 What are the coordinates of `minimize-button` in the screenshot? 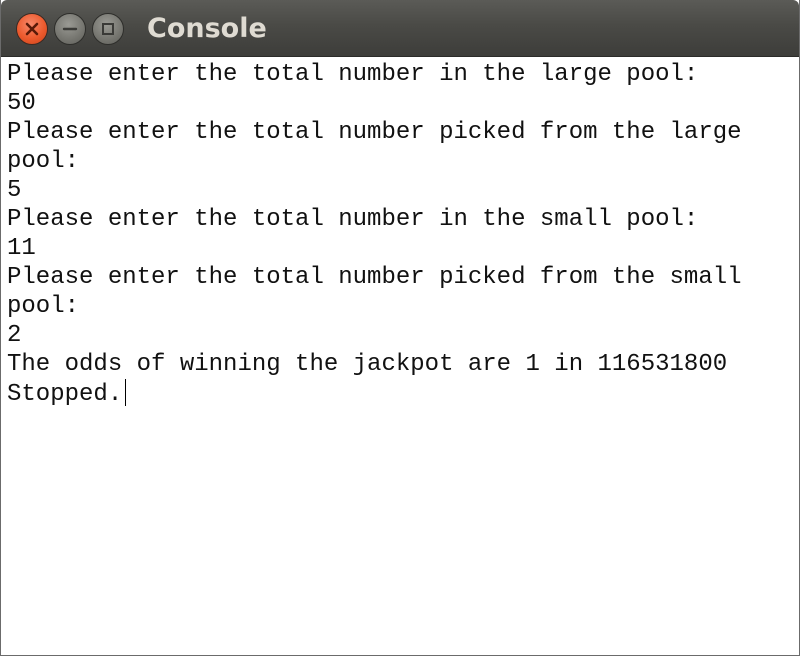 It's located at (70, 29).